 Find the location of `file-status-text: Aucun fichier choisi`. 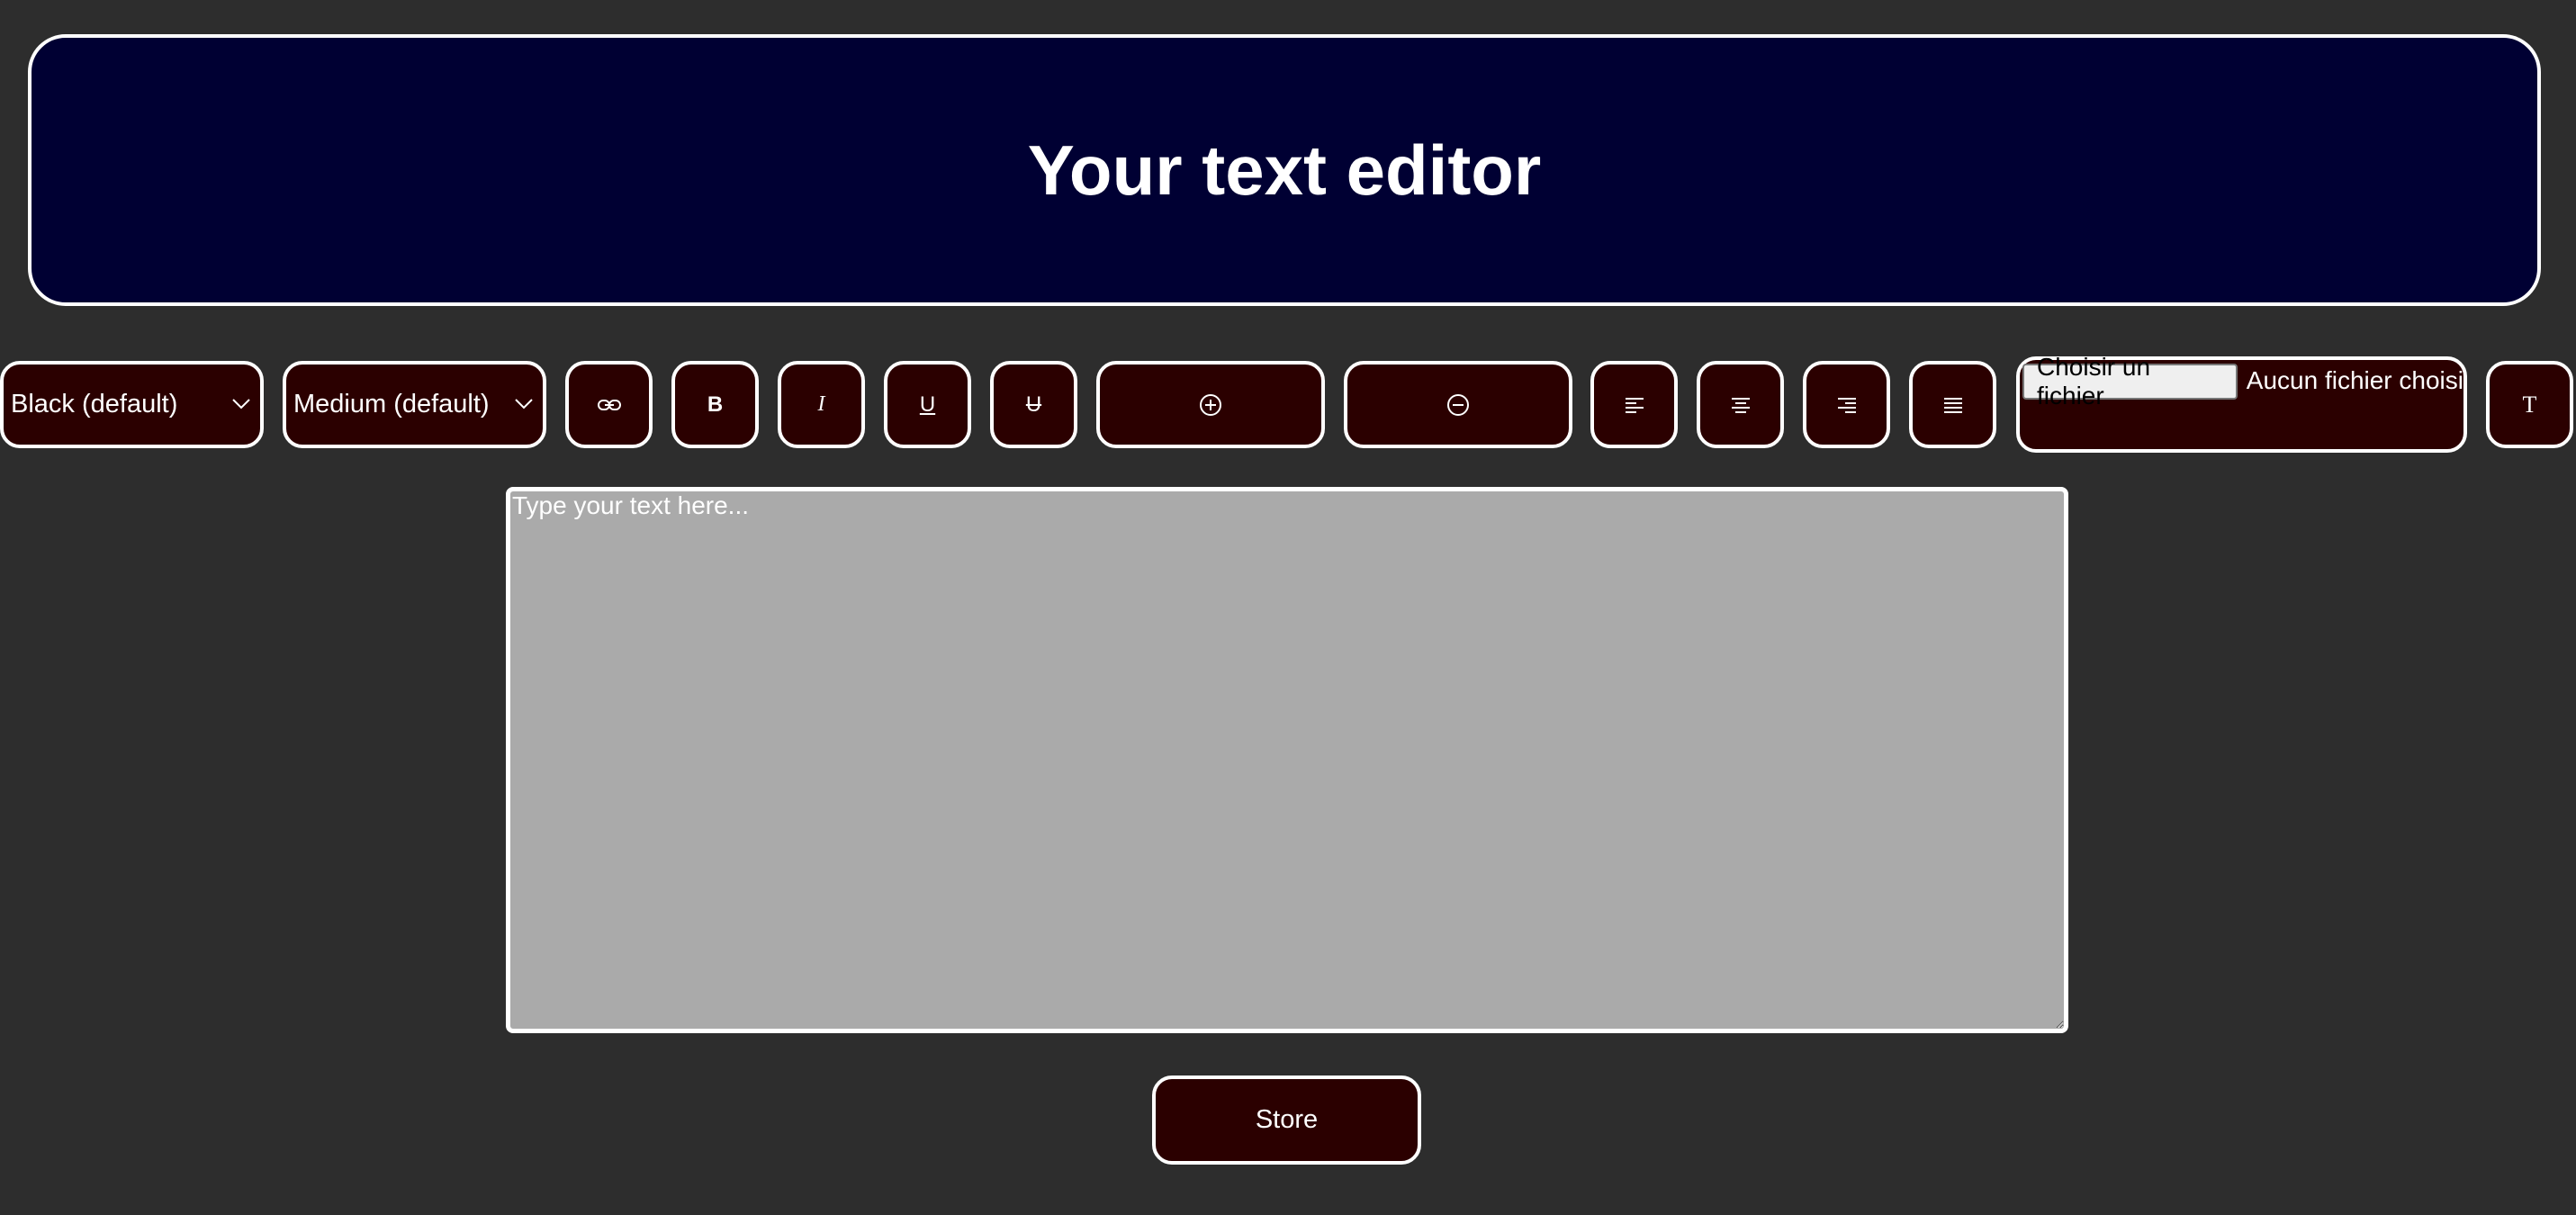

file-status-text: Aucun fichier choisi is located at coordinates (2354, 380).